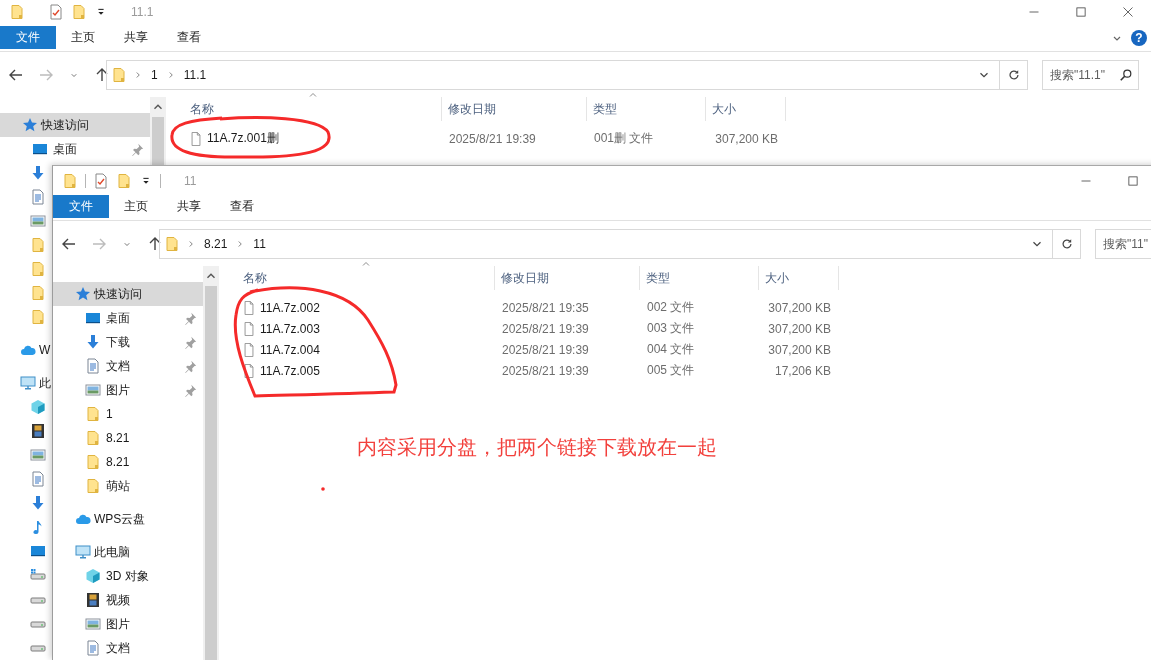  Describe the element at coordinates (323, 489) in the screenshot. I see `annotation-dot` at that location.